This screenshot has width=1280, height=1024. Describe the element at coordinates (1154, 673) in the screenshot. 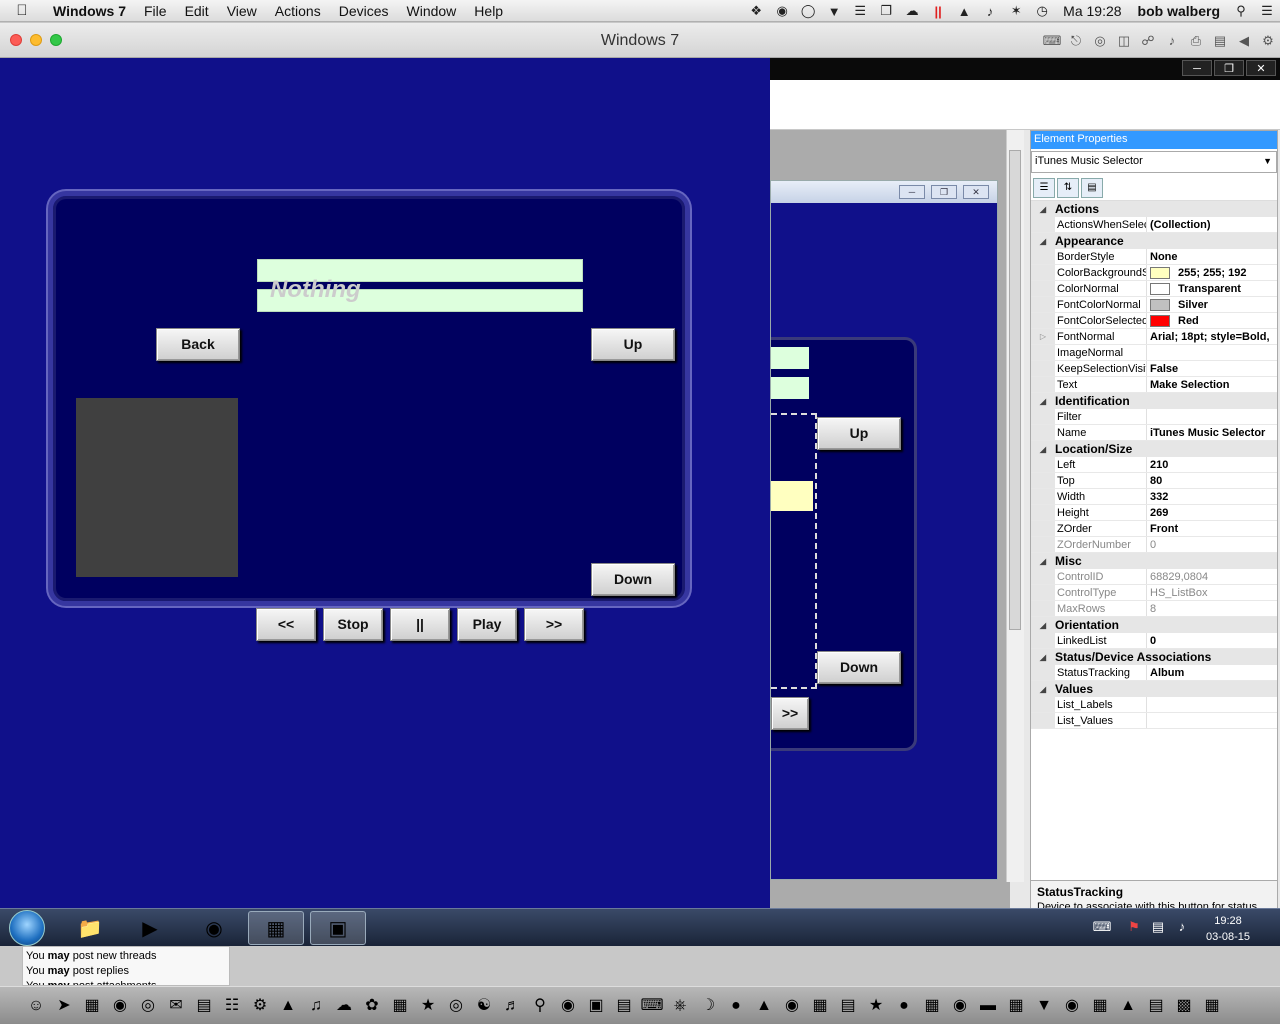

I see `property-row: StatusTracking Album` at that location.